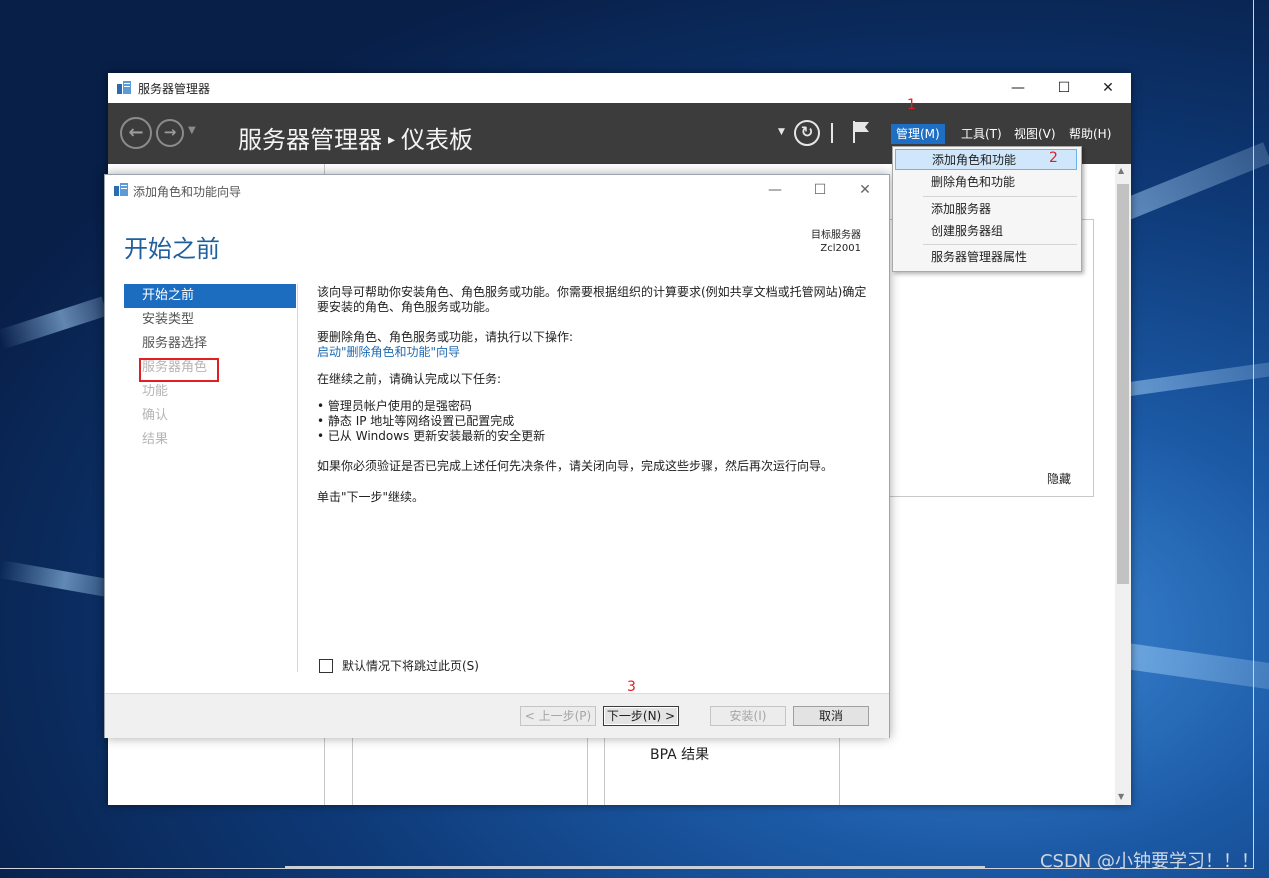 The height and width of the screenshot is (878, 1269). I want to click on wizard-minimize-button: —, so click(775, 190).